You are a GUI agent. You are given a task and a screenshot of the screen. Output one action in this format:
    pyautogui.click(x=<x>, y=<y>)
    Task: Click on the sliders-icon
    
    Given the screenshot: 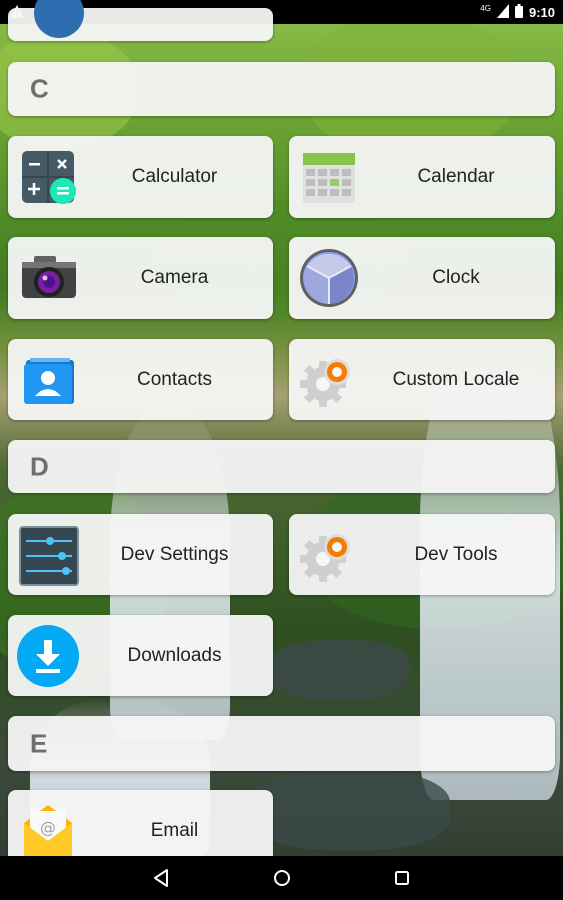 What is the action you would take?
    pyautogui.click(x=48, y=555)
    